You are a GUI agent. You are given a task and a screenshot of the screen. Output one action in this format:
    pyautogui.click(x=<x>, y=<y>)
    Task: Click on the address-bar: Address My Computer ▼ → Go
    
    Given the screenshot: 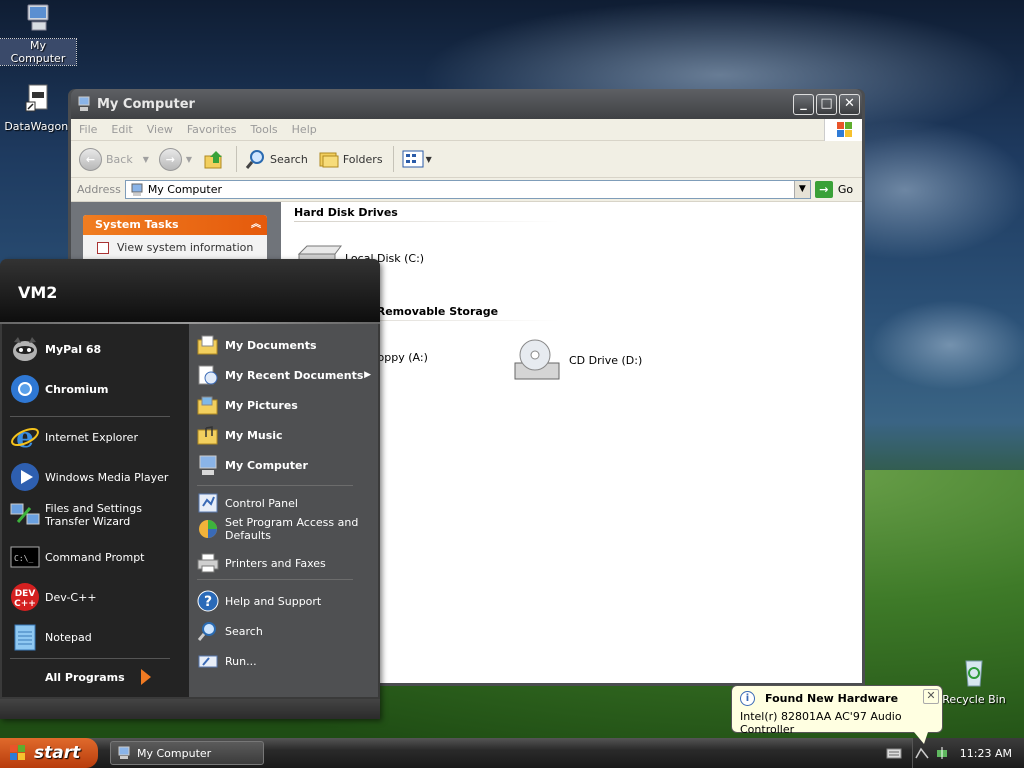 What is the action you would take?
    pyautogui.click(x=466, y=190)
    